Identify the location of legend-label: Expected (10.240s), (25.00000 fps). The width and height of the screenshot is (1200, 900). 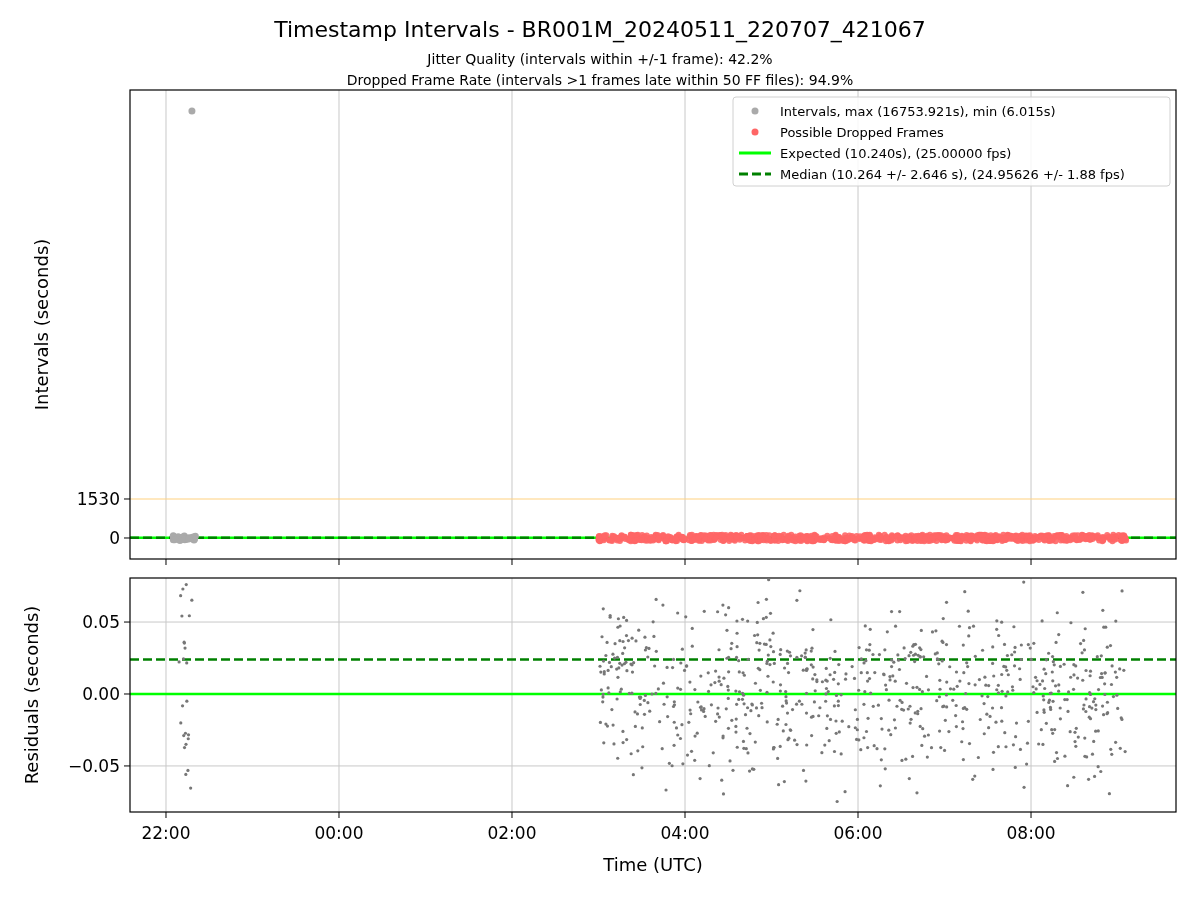
(896, 153).